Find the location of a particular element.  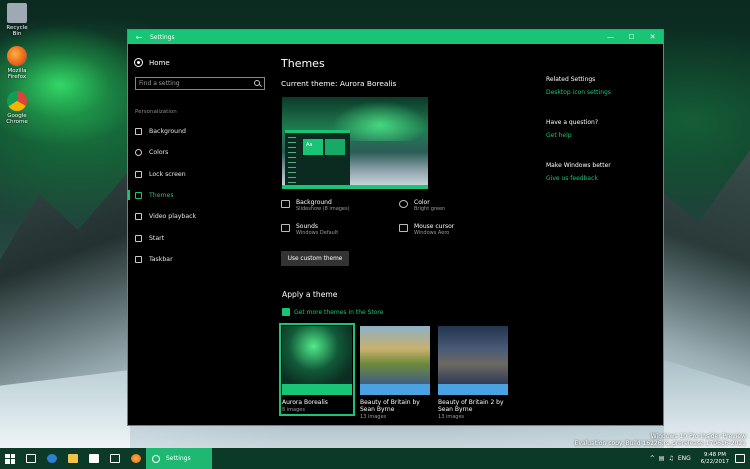

taskbar-settings-label: Settings is located at coordinates (178, 458).